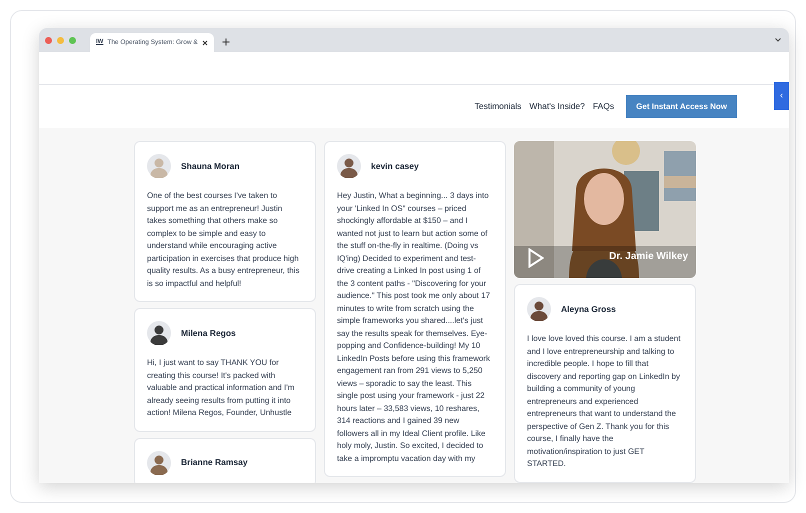 Image resolution: width=806 pixels, height=513 pixels. What do you see at coordinates (226, 42) in the screenshot?
I see `new-tab-icon` at bounding box center [226, 42].